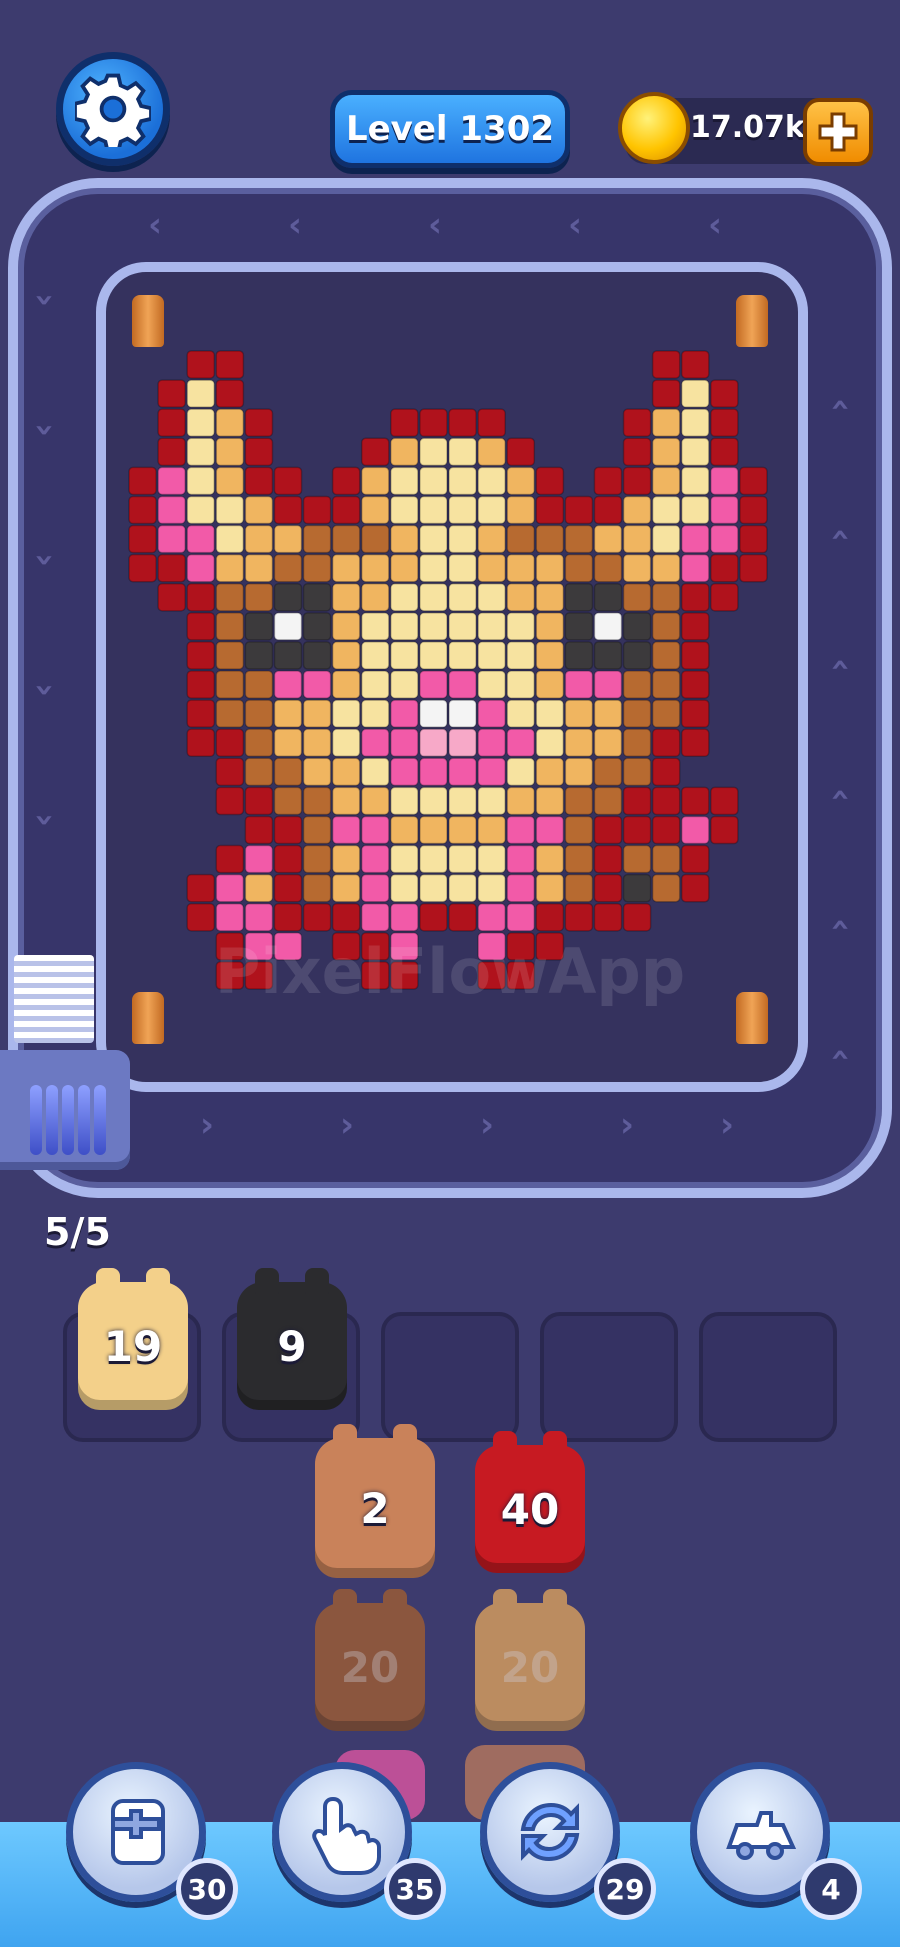 Image resolution: width=900 pixels, height=1947 pixels. I want to click on shuffle-icon, so click(550, 1832).